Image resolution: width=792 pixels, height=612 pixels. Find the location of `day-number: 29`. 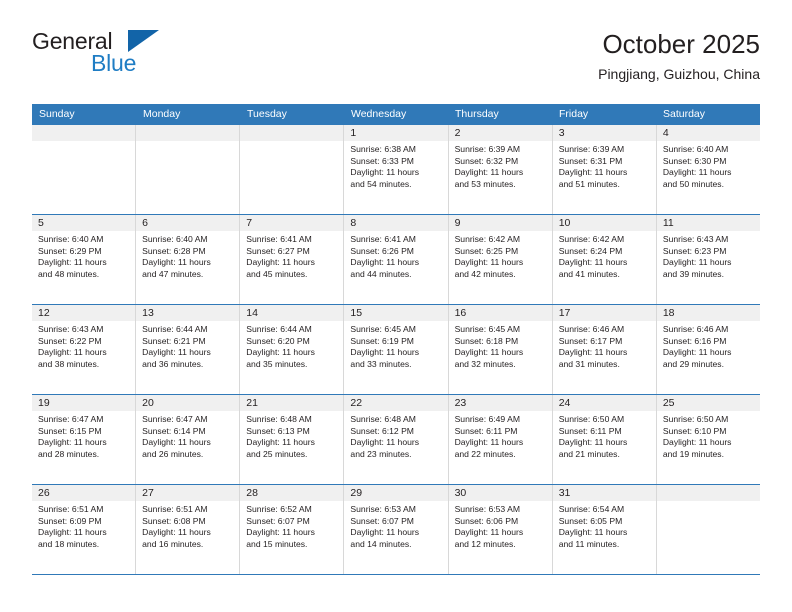

day-number: 29 is located at coordinates (396, 493).